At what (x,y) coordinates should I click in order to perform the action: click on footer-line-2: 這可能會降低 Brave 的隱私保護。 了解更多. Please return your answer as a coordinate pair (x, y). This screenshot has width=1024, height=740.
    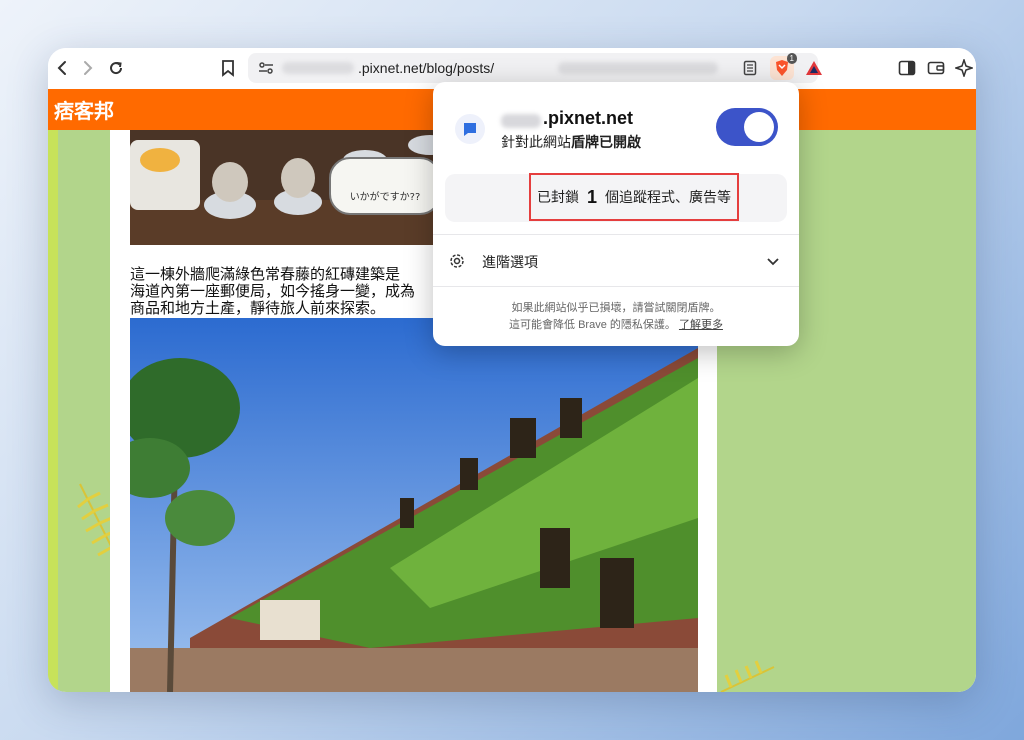
    Looking at the image, I should click on (616, 325).